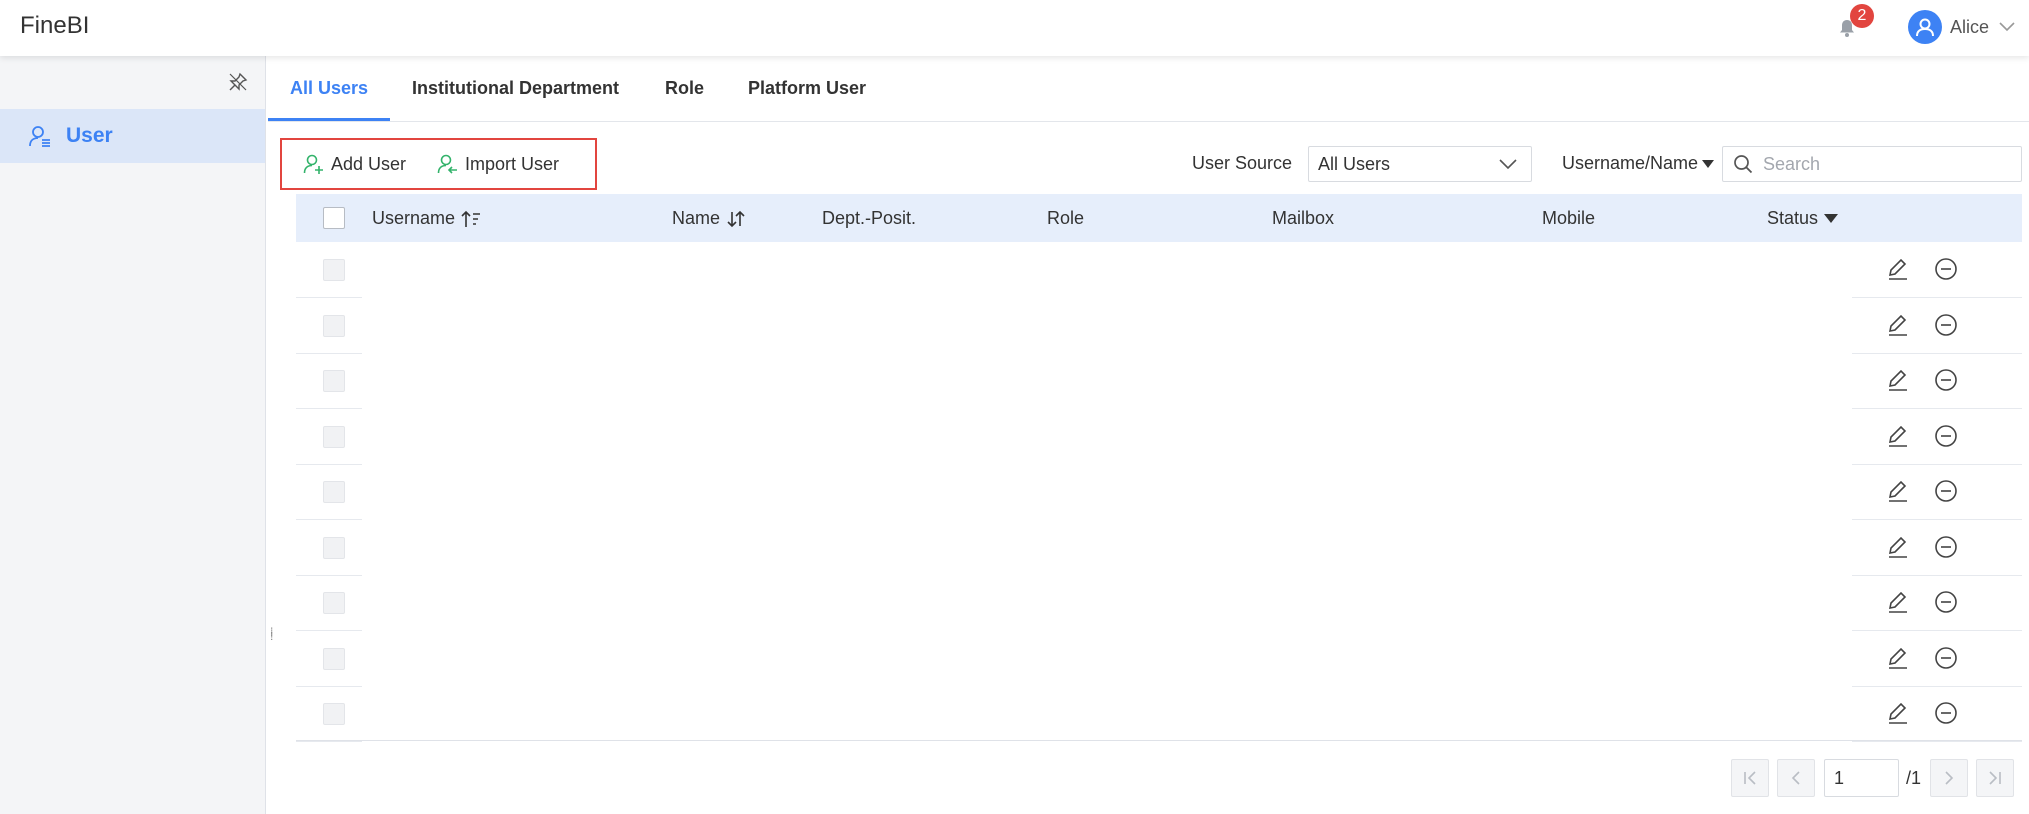 The image size is (2029, 814). What do you see at coordinates (447, 164) in the screenshot?
I see `import-user-icon` at bounding box center [447, 164].